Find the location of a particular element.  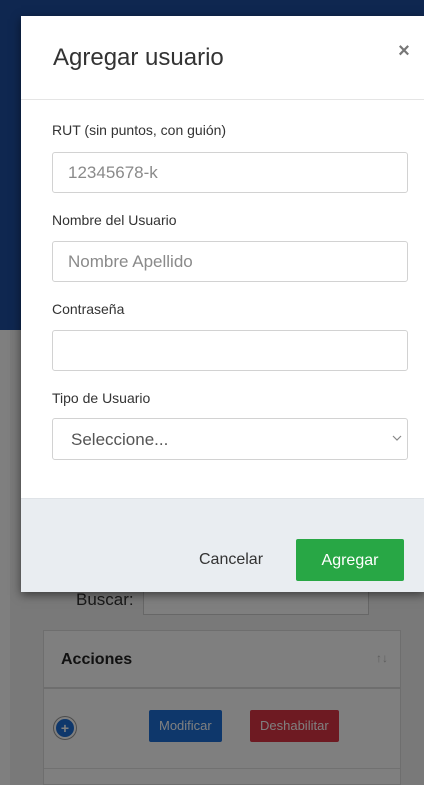

password-input is located at coordinates (230, 350).